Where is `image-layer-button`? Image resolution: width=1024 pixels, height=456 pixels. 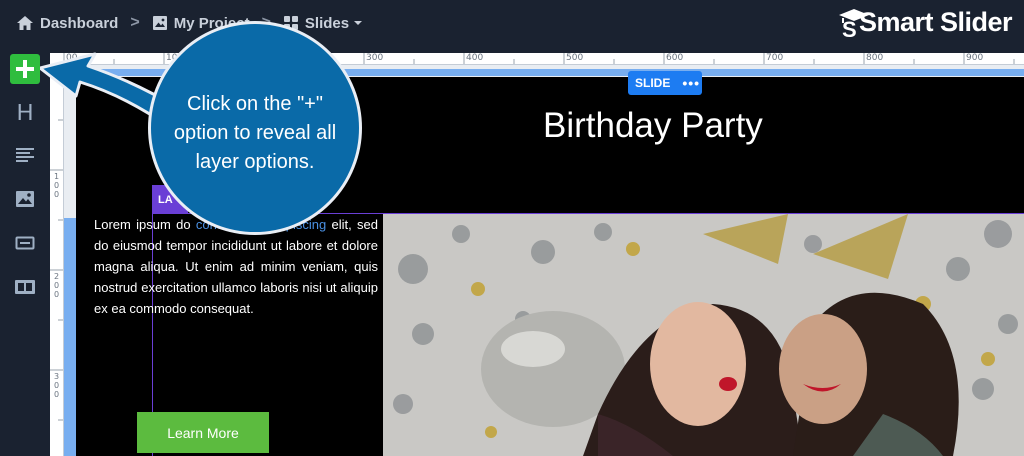 image-layer-button is located at coordinates (25, 199).